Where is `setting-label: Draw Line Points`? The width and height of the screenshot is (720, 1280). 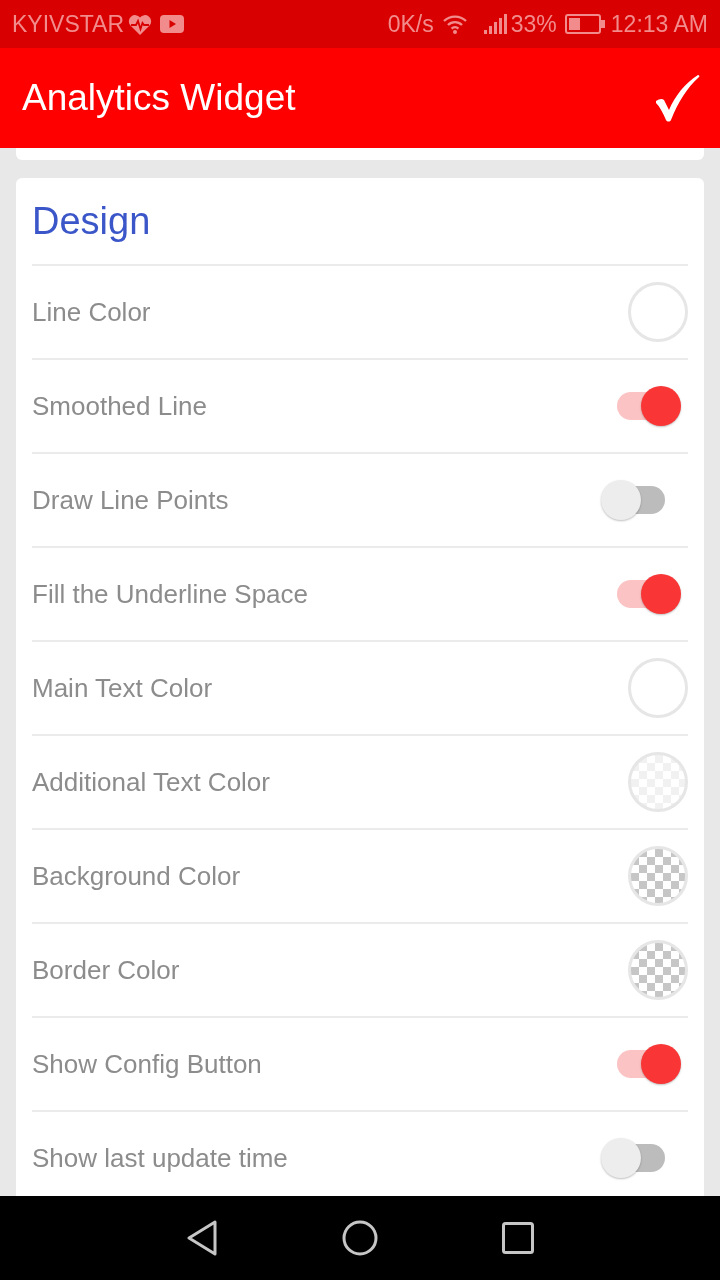 setting-label: Draw Line Points is located at coordinates (130, 500).